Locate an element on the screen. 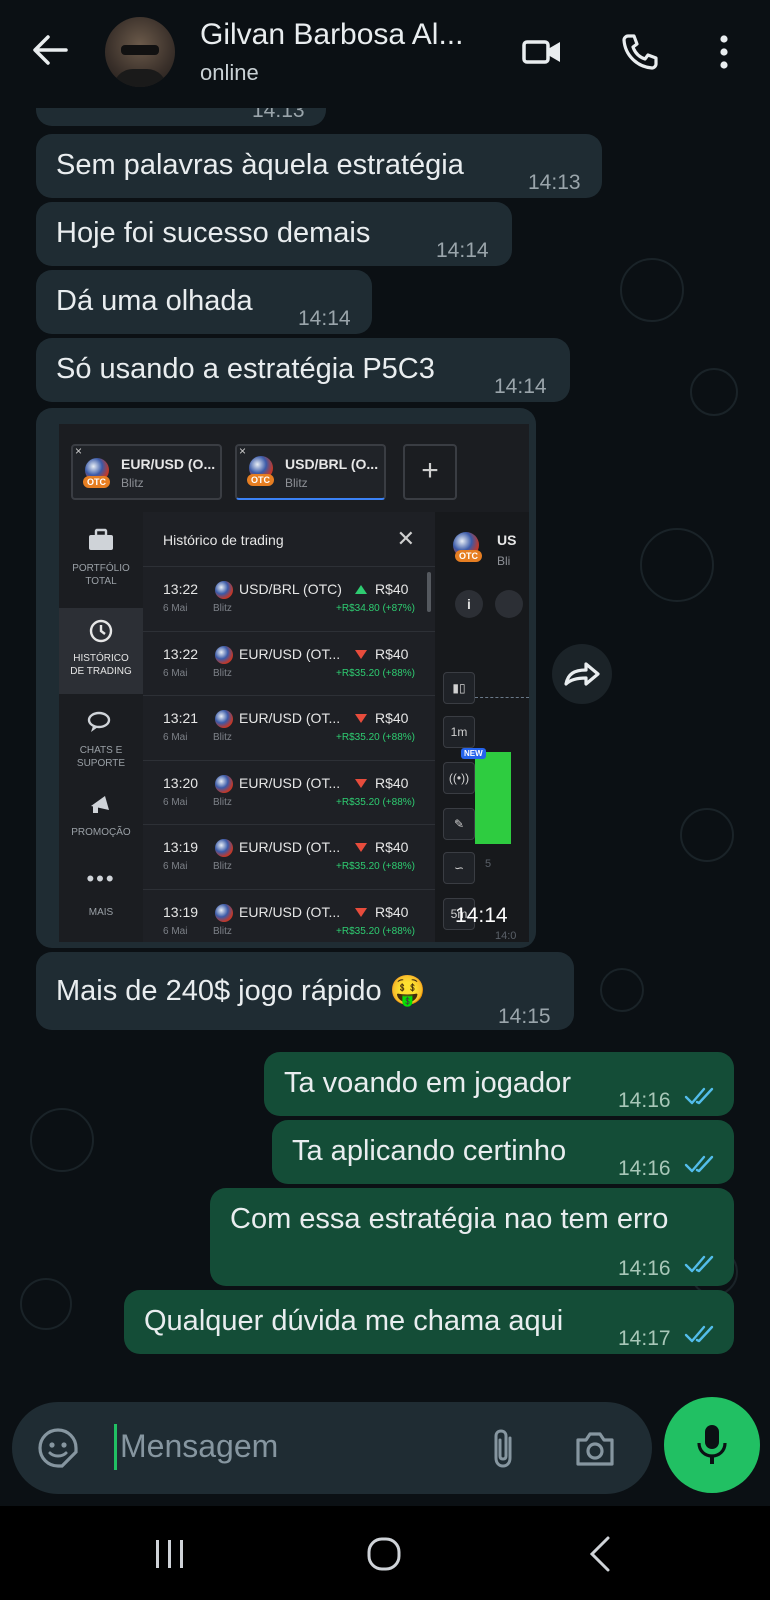 This screenshot has width=770, height=1600. sidebar-label: MAIS is located at coordinates (101, 912).